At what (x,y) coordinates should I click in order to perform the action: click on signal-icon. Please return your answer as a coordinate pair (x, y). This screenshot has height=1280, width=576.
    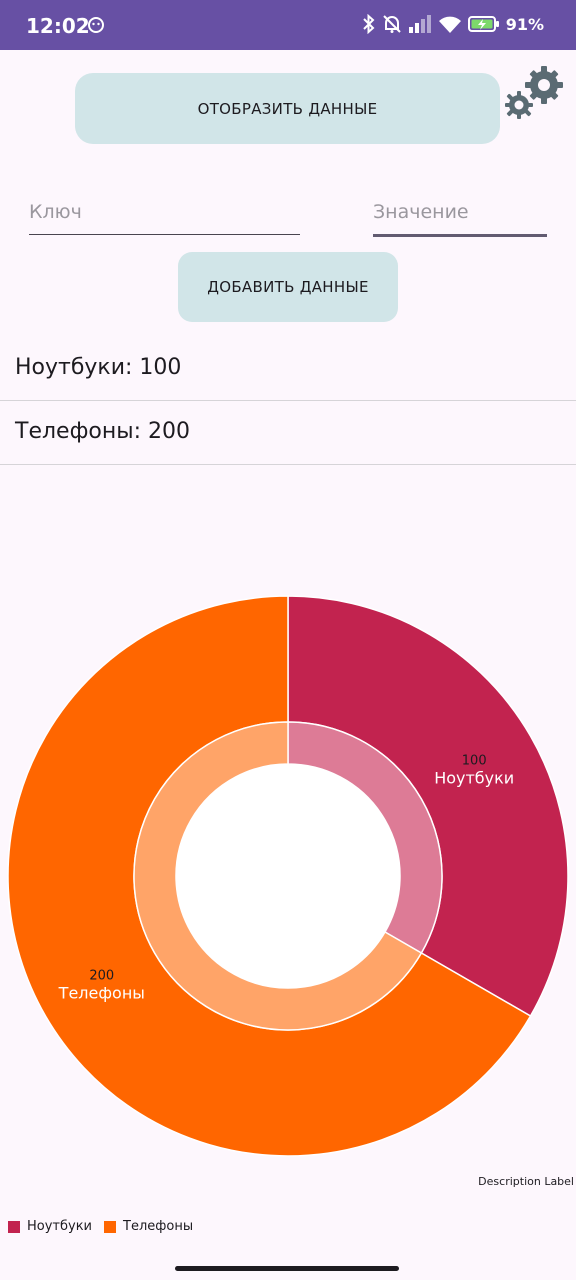
    Looking at the image, I should click on (419, 24).